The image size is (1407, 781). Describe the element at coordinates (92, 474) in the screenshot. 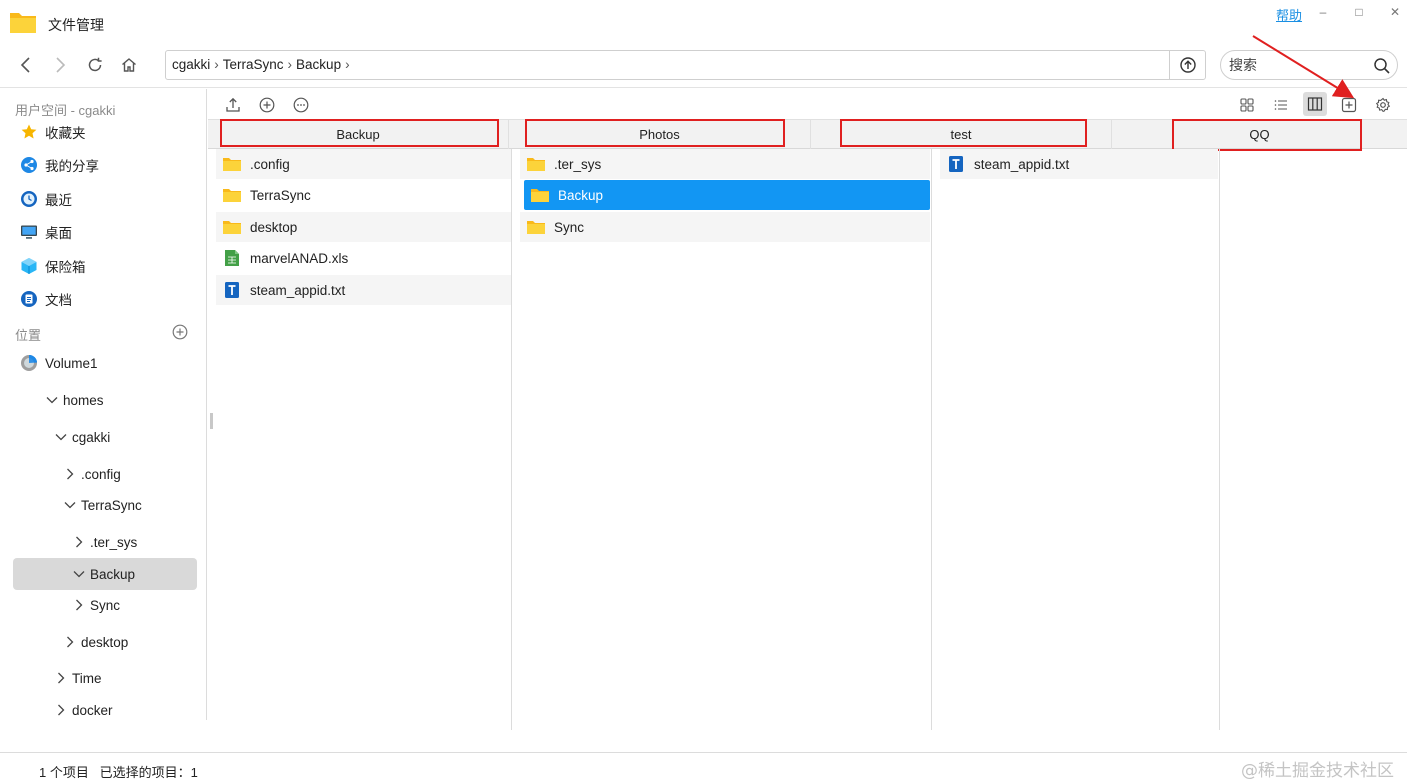

I see `tree-item-config: .config` at that location.